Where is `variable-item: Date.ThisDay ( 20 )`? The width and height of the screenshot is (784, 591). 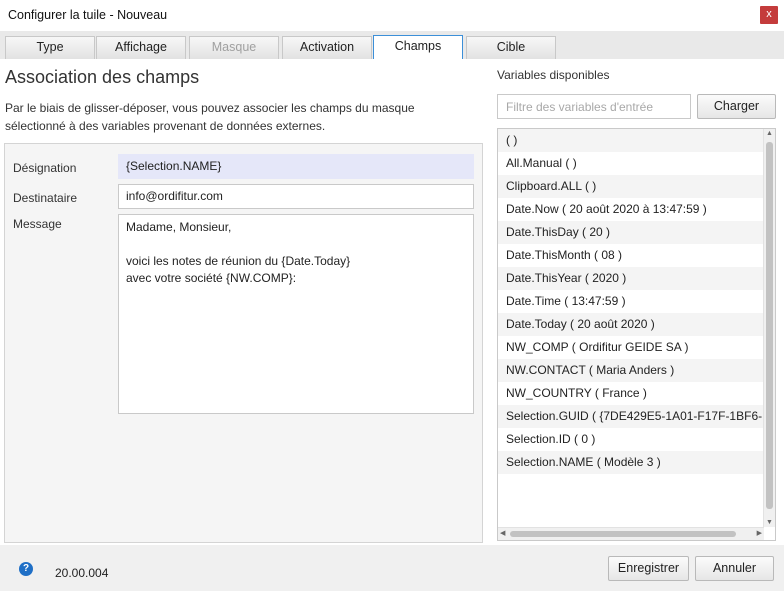 variable-item: Date.ThisDay ( 20 ) is located at coordinates (631, 232).